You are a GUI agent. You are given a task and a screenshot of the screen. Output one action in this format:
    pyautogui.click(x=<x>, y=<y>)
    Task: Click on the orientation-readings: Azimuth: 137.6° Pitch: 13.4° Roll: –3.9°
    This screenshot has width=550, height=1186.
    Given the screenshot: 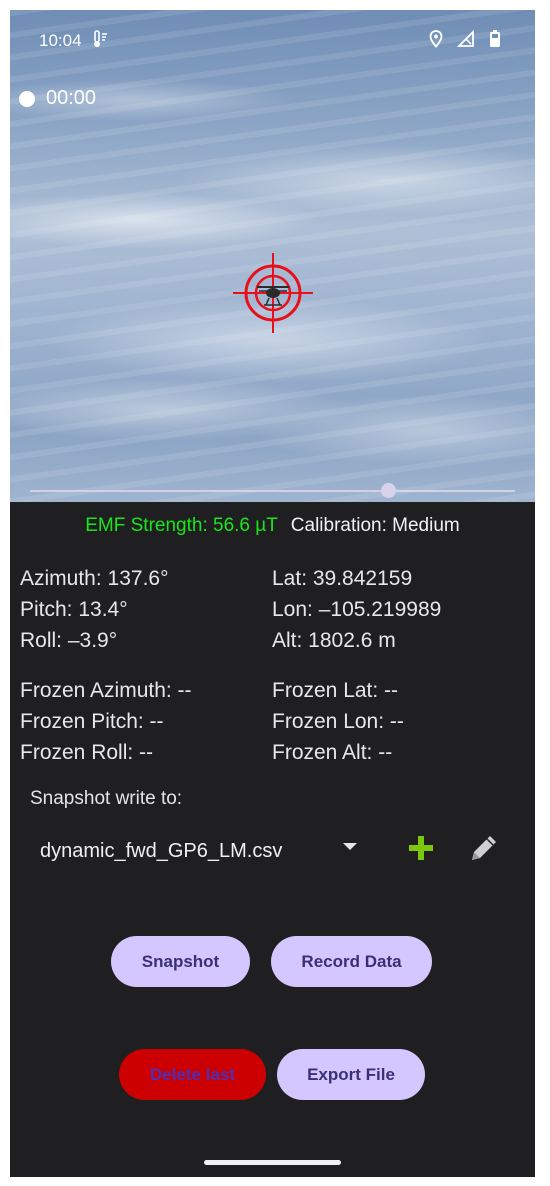 What is the action you would take?
    pyautogui.click(x=94, y=609)
    